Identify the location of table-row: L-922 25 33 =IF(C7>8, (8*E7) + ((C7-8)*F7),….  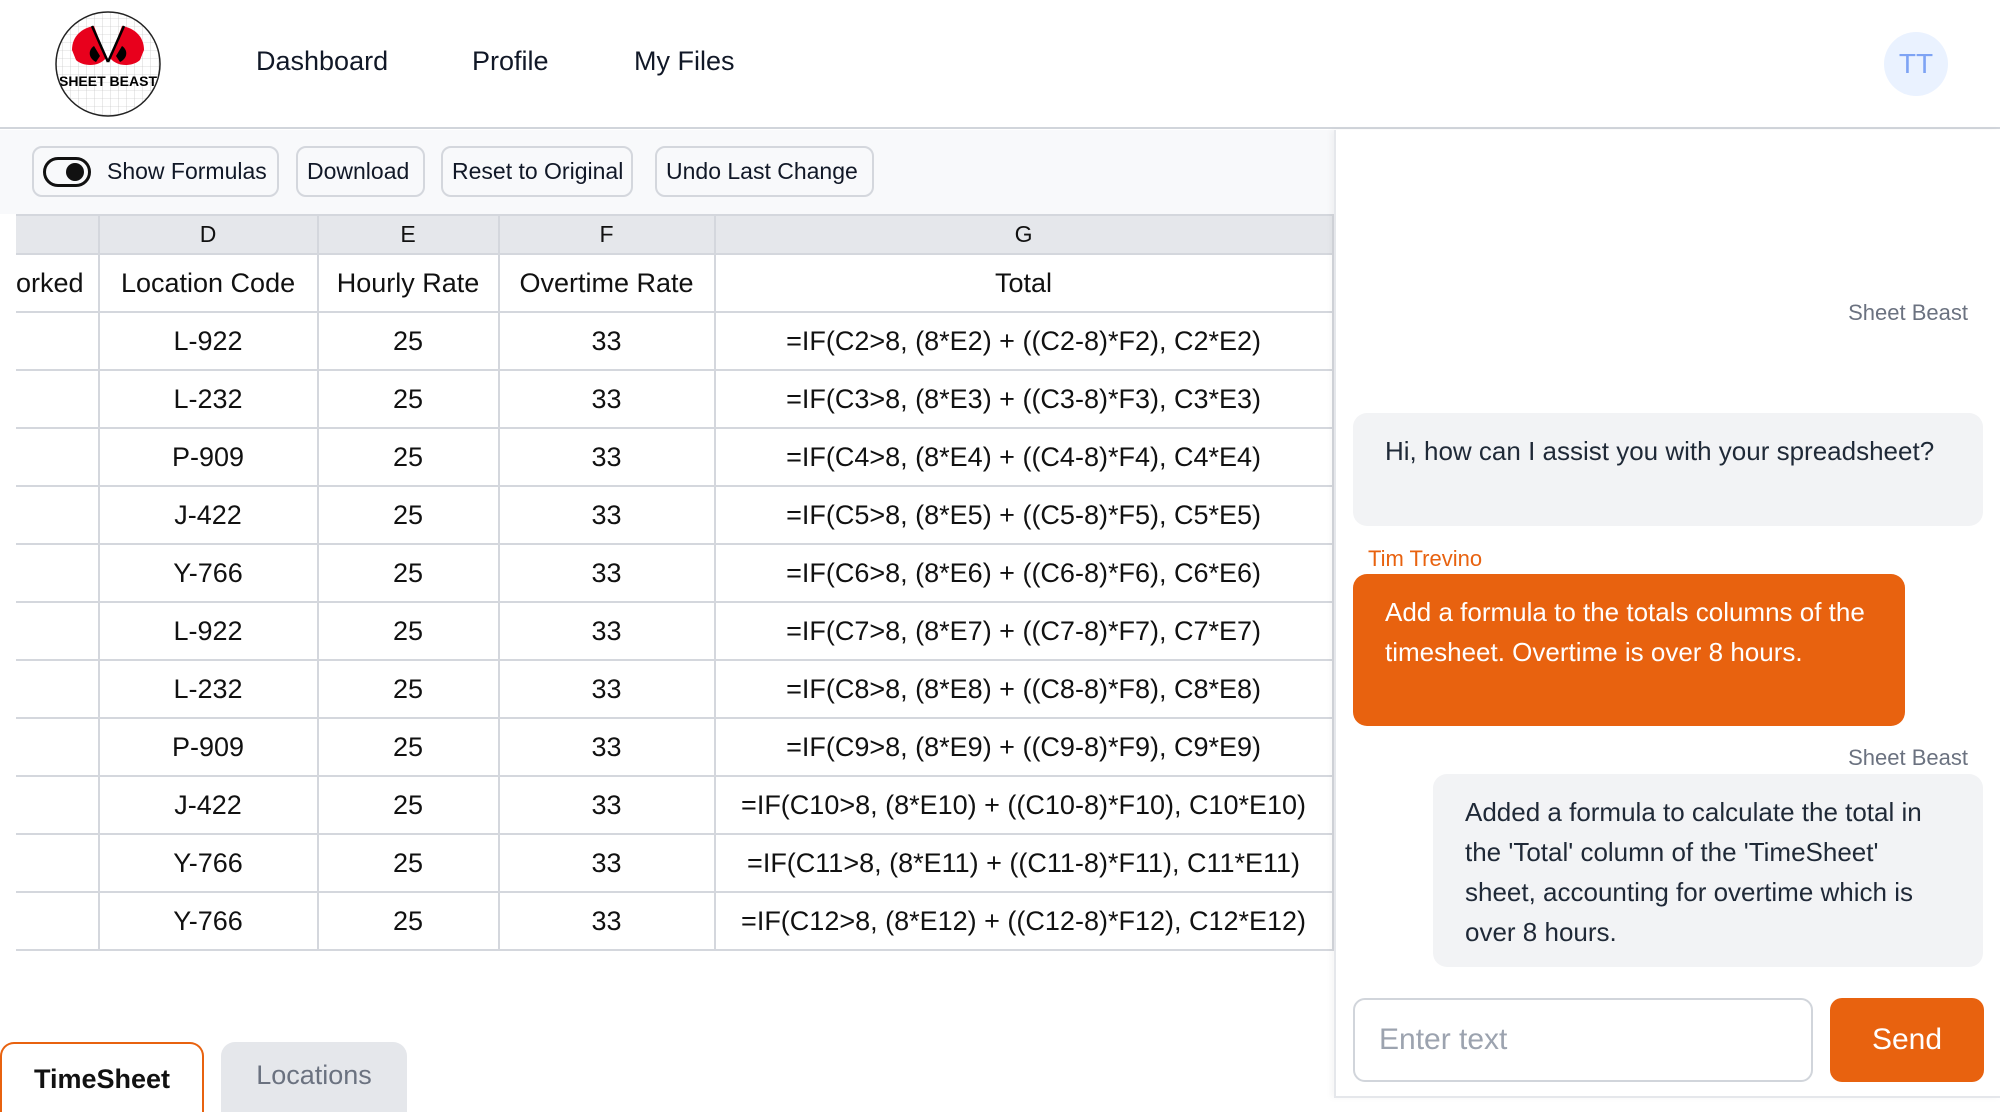
(675, 631).